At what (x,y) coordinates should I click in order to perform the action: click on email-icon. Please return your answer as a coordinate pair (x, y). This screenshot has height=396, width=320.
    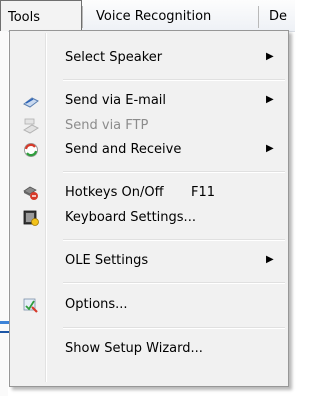
    Looking at the image, I should click on (31, 101).